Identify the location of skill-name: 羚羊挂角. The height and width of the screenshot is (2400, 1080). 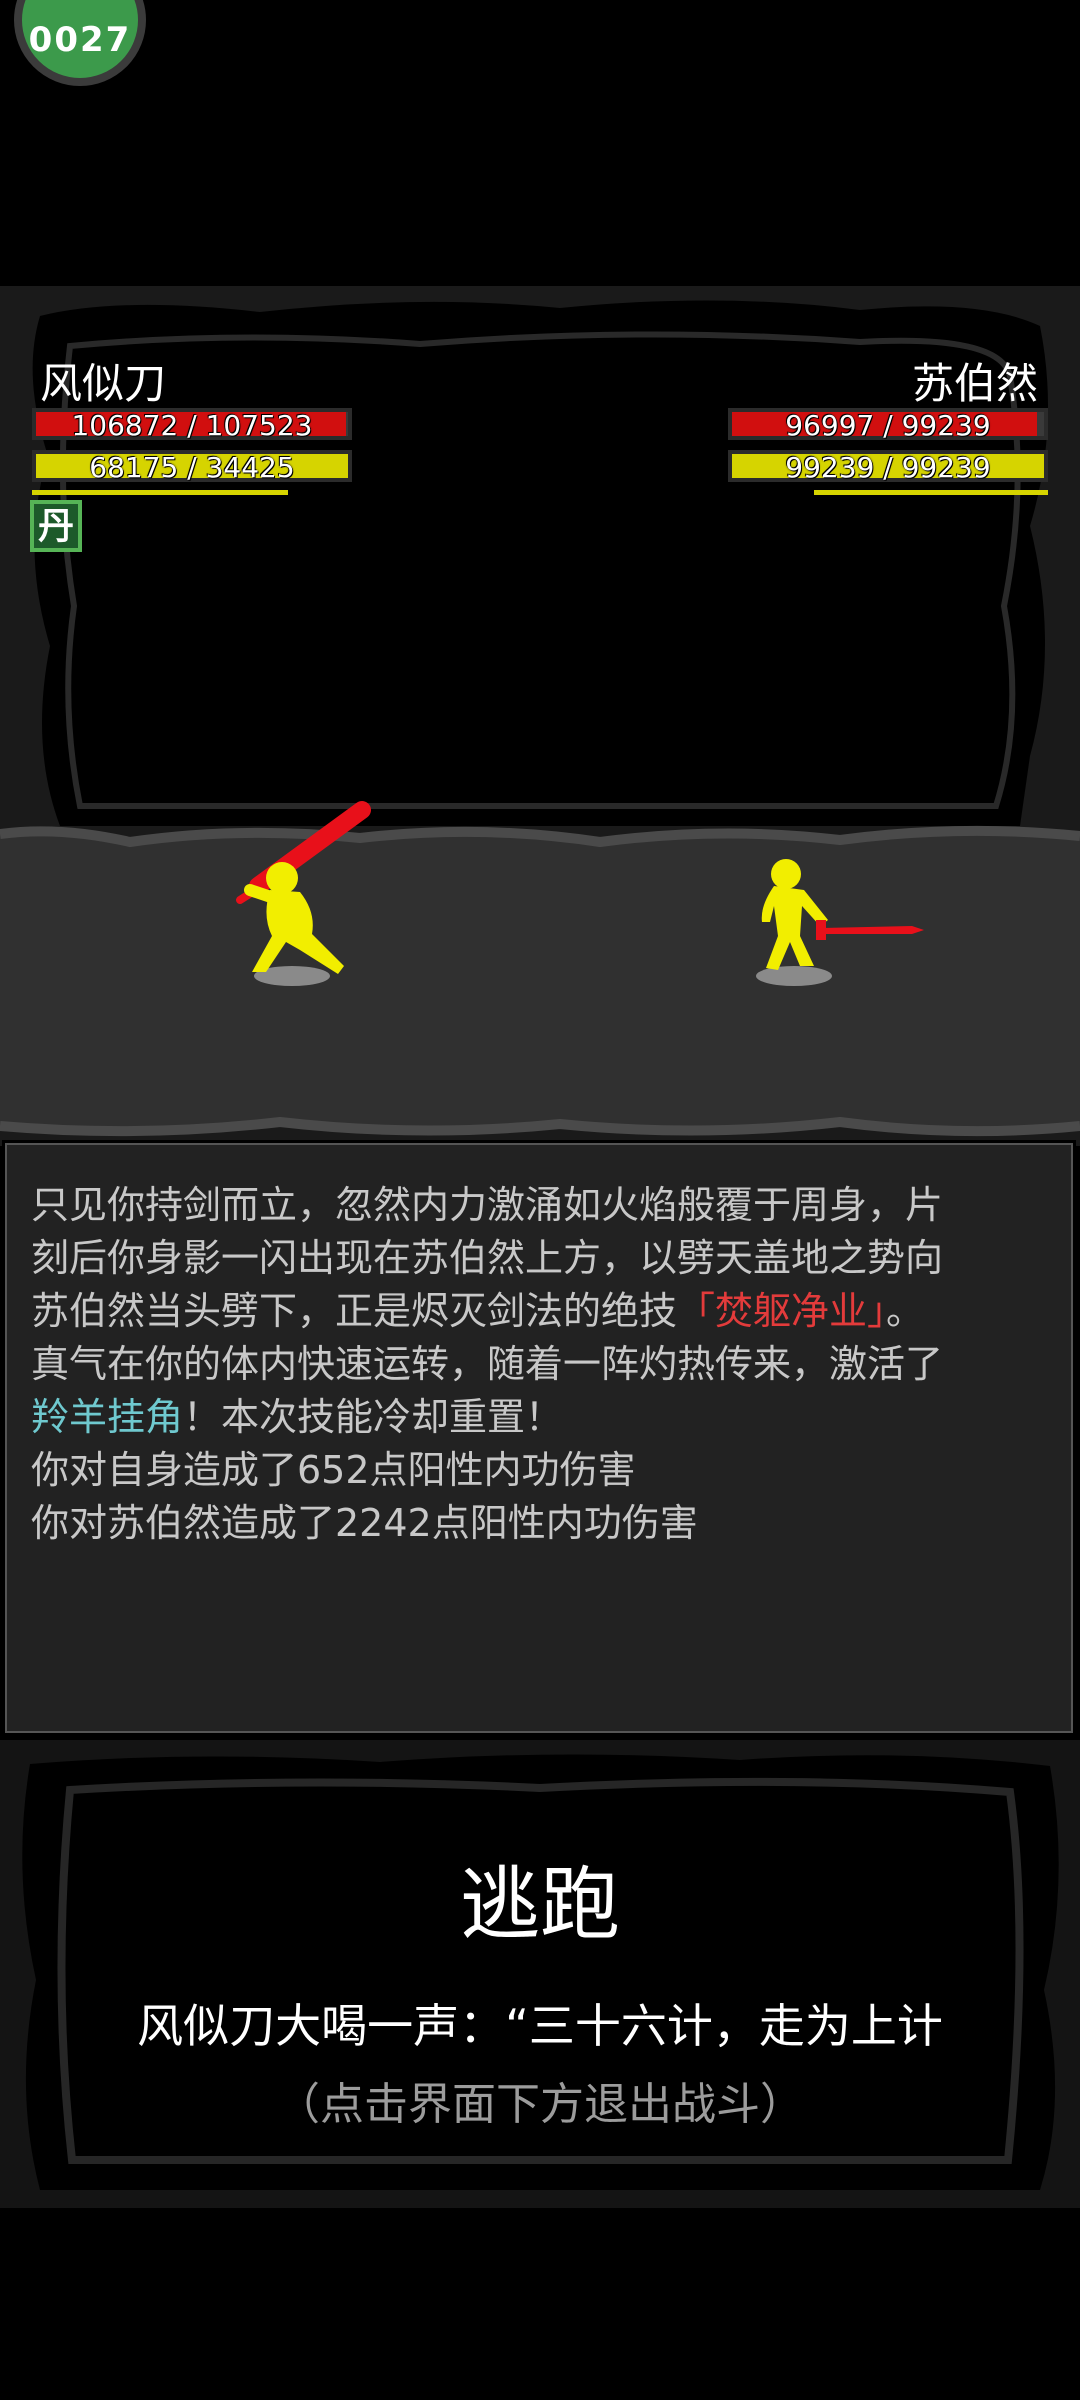
(107, 1417).